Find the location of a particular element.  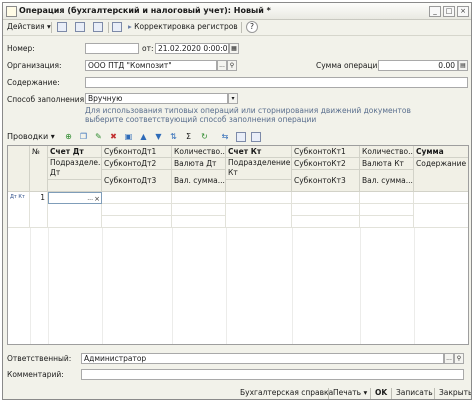

copy-row-button: ❐ is located at coordinates (83, 136).